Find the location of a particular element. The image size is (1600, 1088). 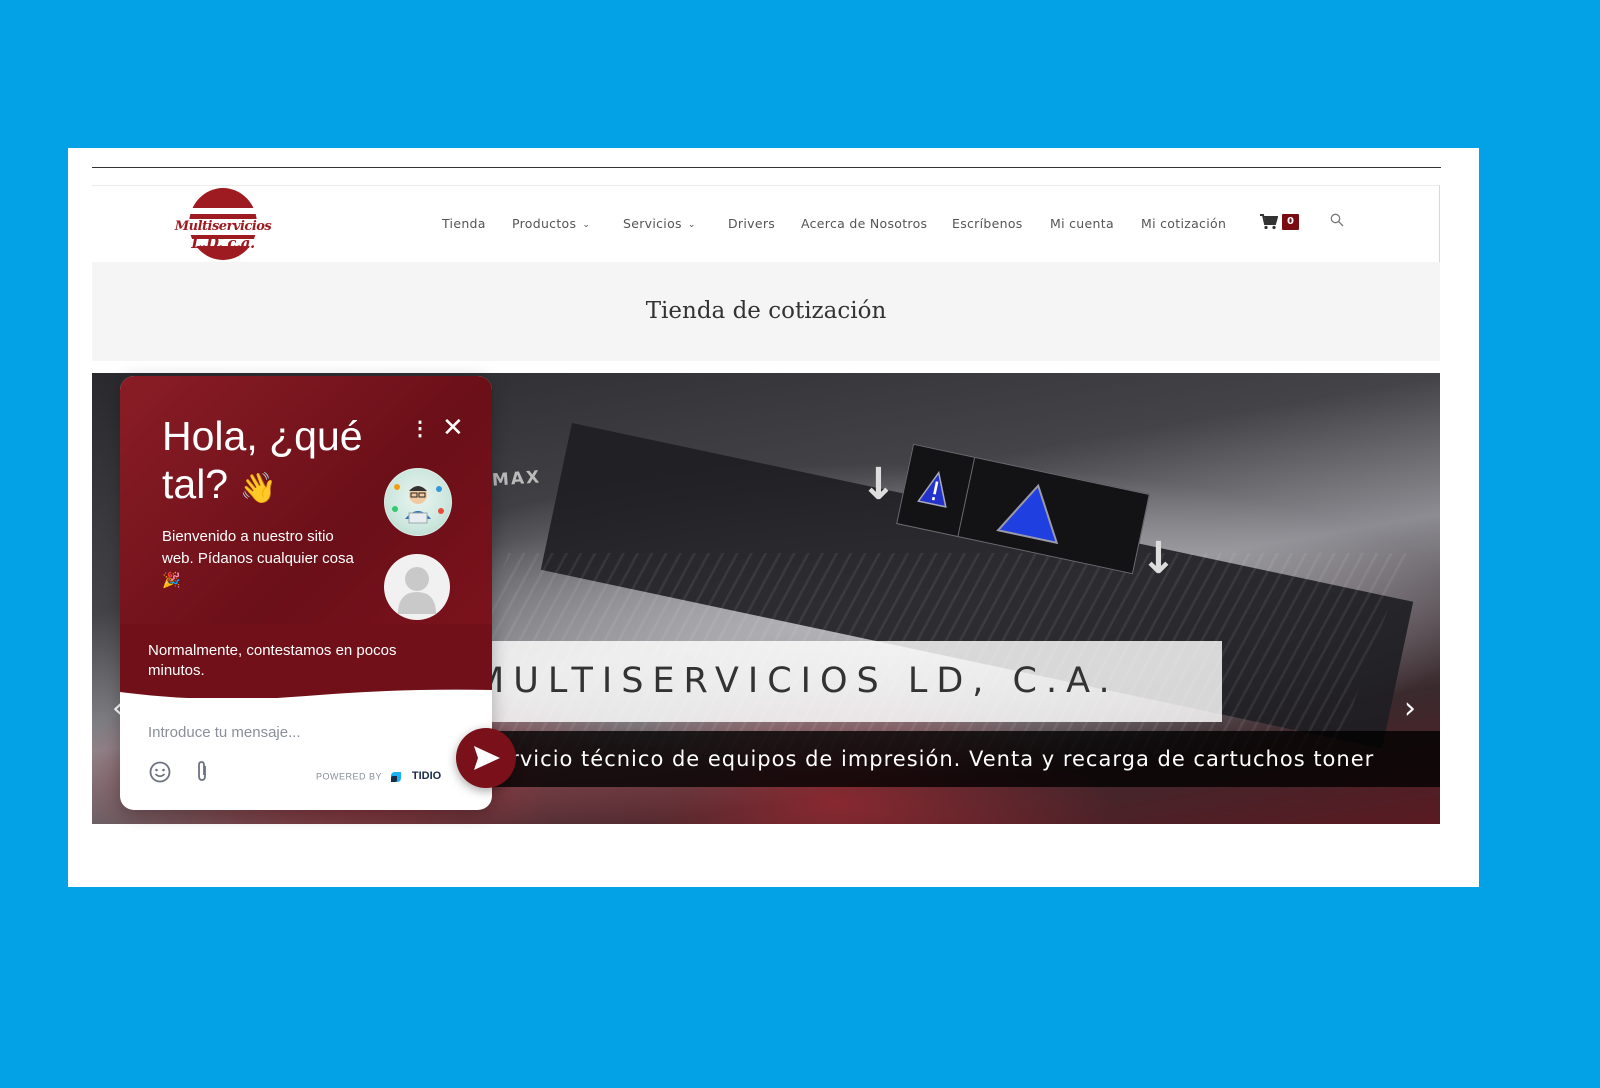

greeting-line2: tal? is located at coordinates (195, 484).